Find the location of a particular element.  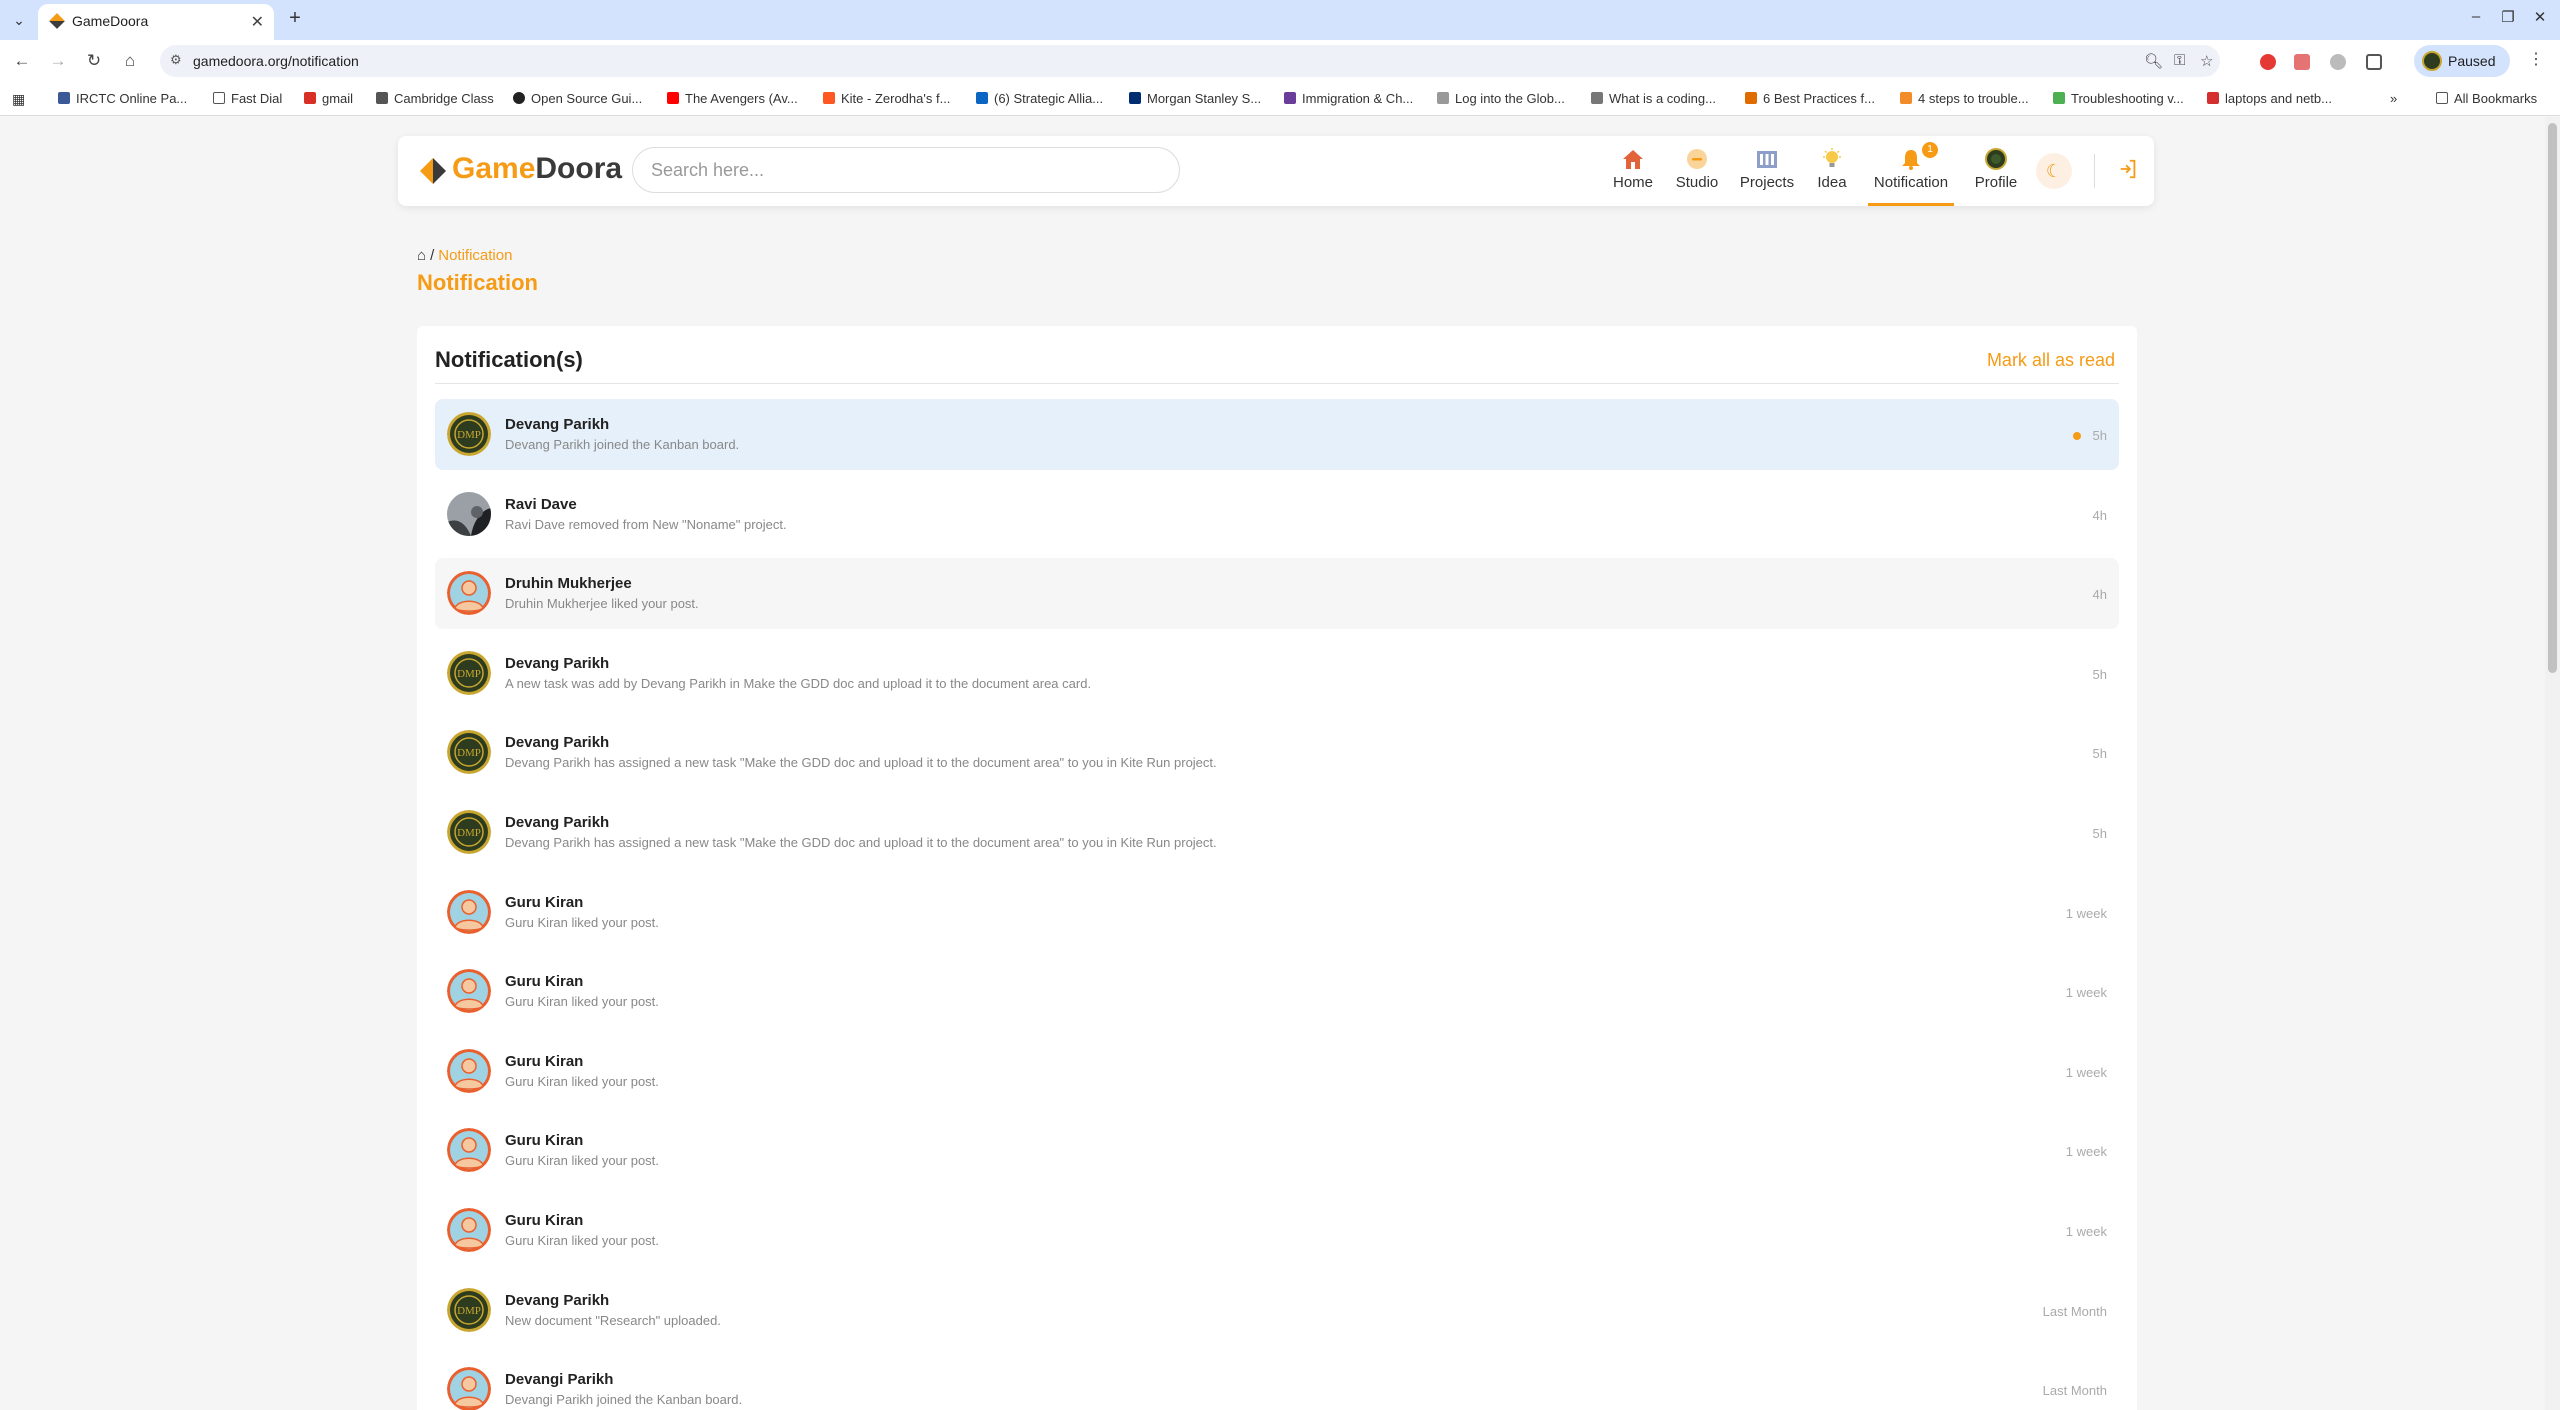

video-extension-icon is located at coordinates (2302, 62).